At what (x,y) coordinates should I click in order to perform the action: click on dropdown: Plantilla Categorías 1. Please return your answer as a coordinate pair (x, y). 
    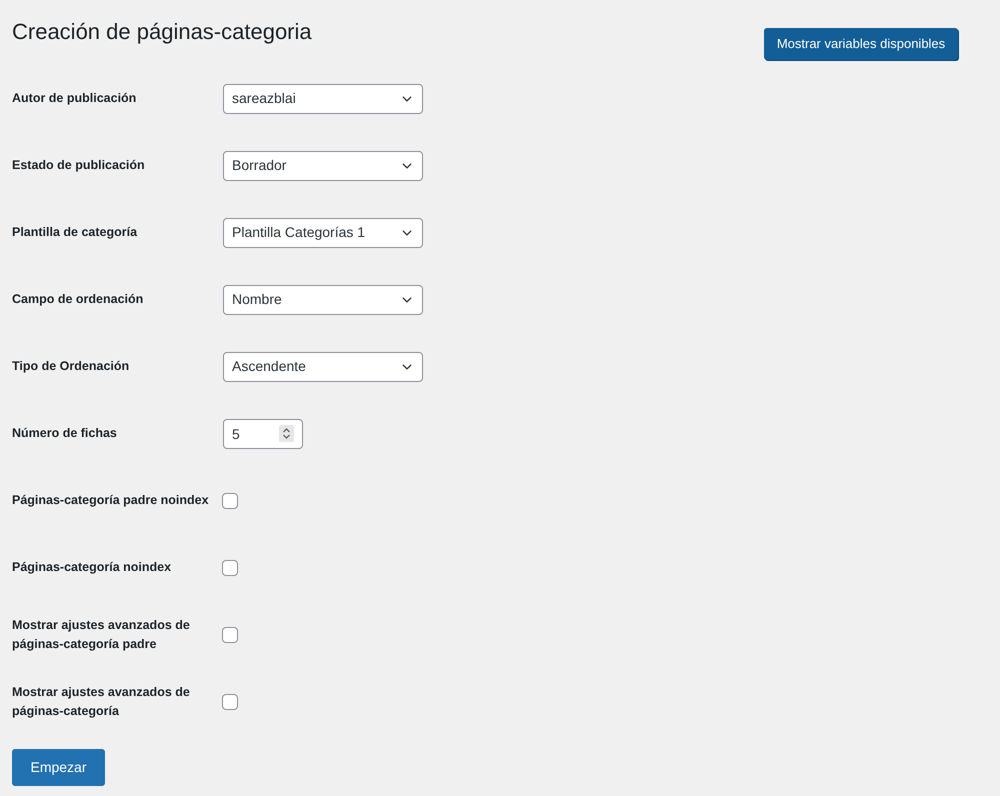
    Looking at the image, I should click on (323, 233).